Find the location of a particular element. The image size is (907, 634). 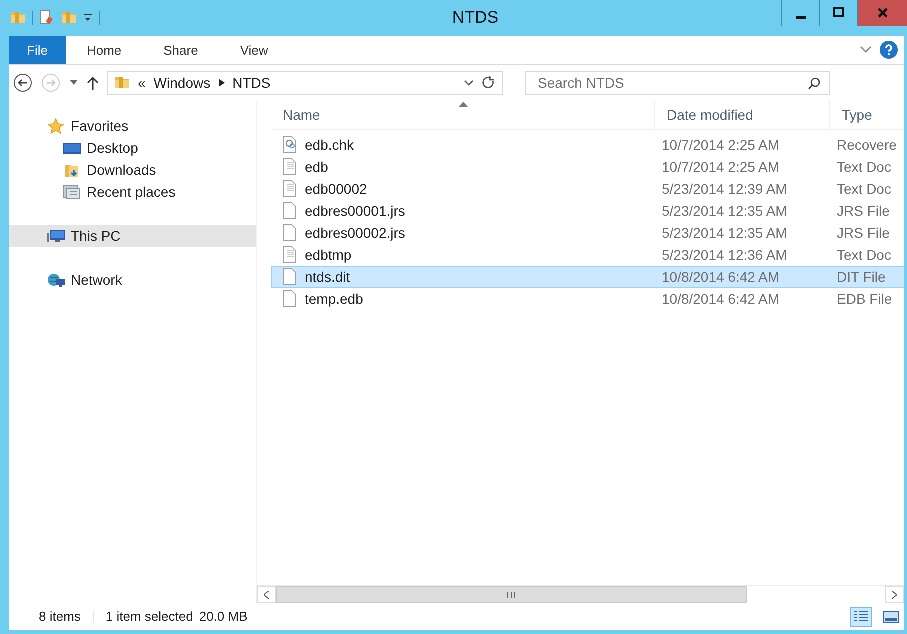

sort-arrow-icon is located at coordinates (463, 104).